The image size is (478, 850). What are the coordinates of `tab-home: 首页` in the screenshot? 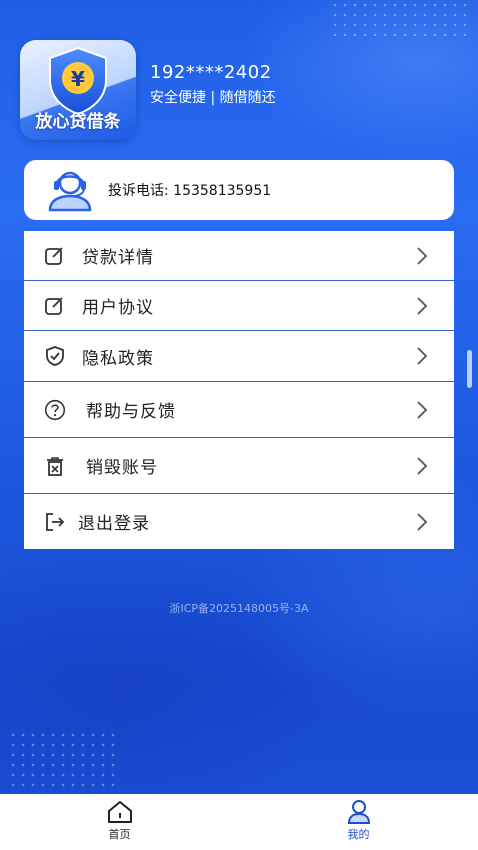 It's located at (119, 822).